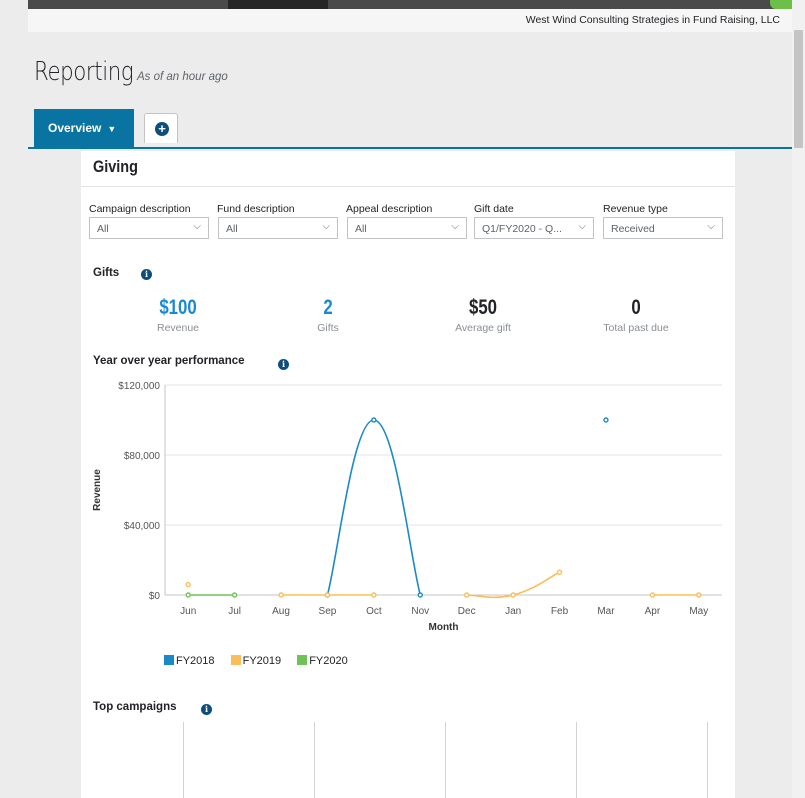  Describe the element at coordinates (84, 72) in the screenshot. I see `page-title: Reporting` at that location.